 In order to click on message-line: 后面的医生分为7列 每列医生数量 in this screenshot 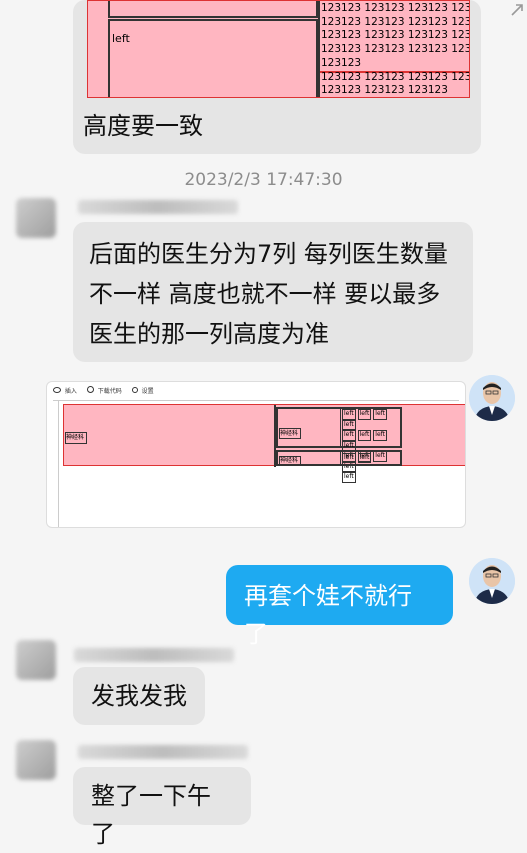, I will do `click(268, 254)`.